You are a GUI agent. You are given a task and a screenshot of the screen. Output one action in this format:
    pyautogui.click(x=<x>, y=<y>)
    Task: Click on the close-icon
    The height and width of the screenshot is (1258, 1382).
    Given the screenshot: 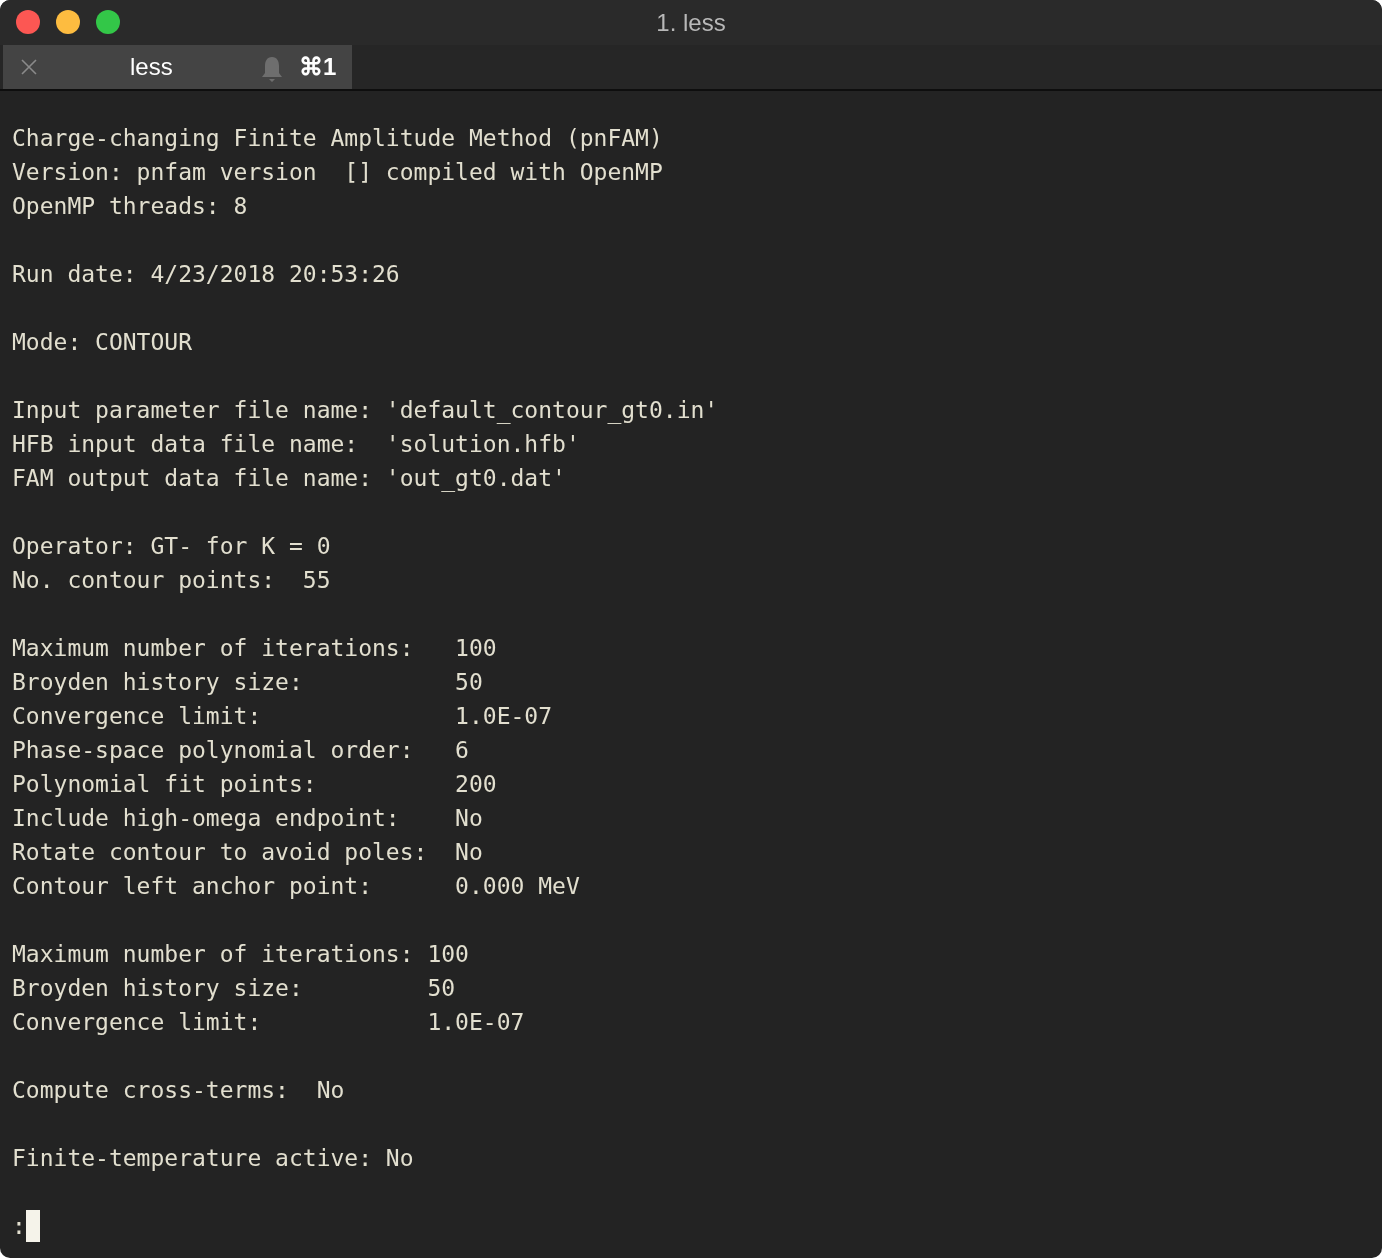 What is the action you would take?
    pyautogui.click(x=29, y=67)
    